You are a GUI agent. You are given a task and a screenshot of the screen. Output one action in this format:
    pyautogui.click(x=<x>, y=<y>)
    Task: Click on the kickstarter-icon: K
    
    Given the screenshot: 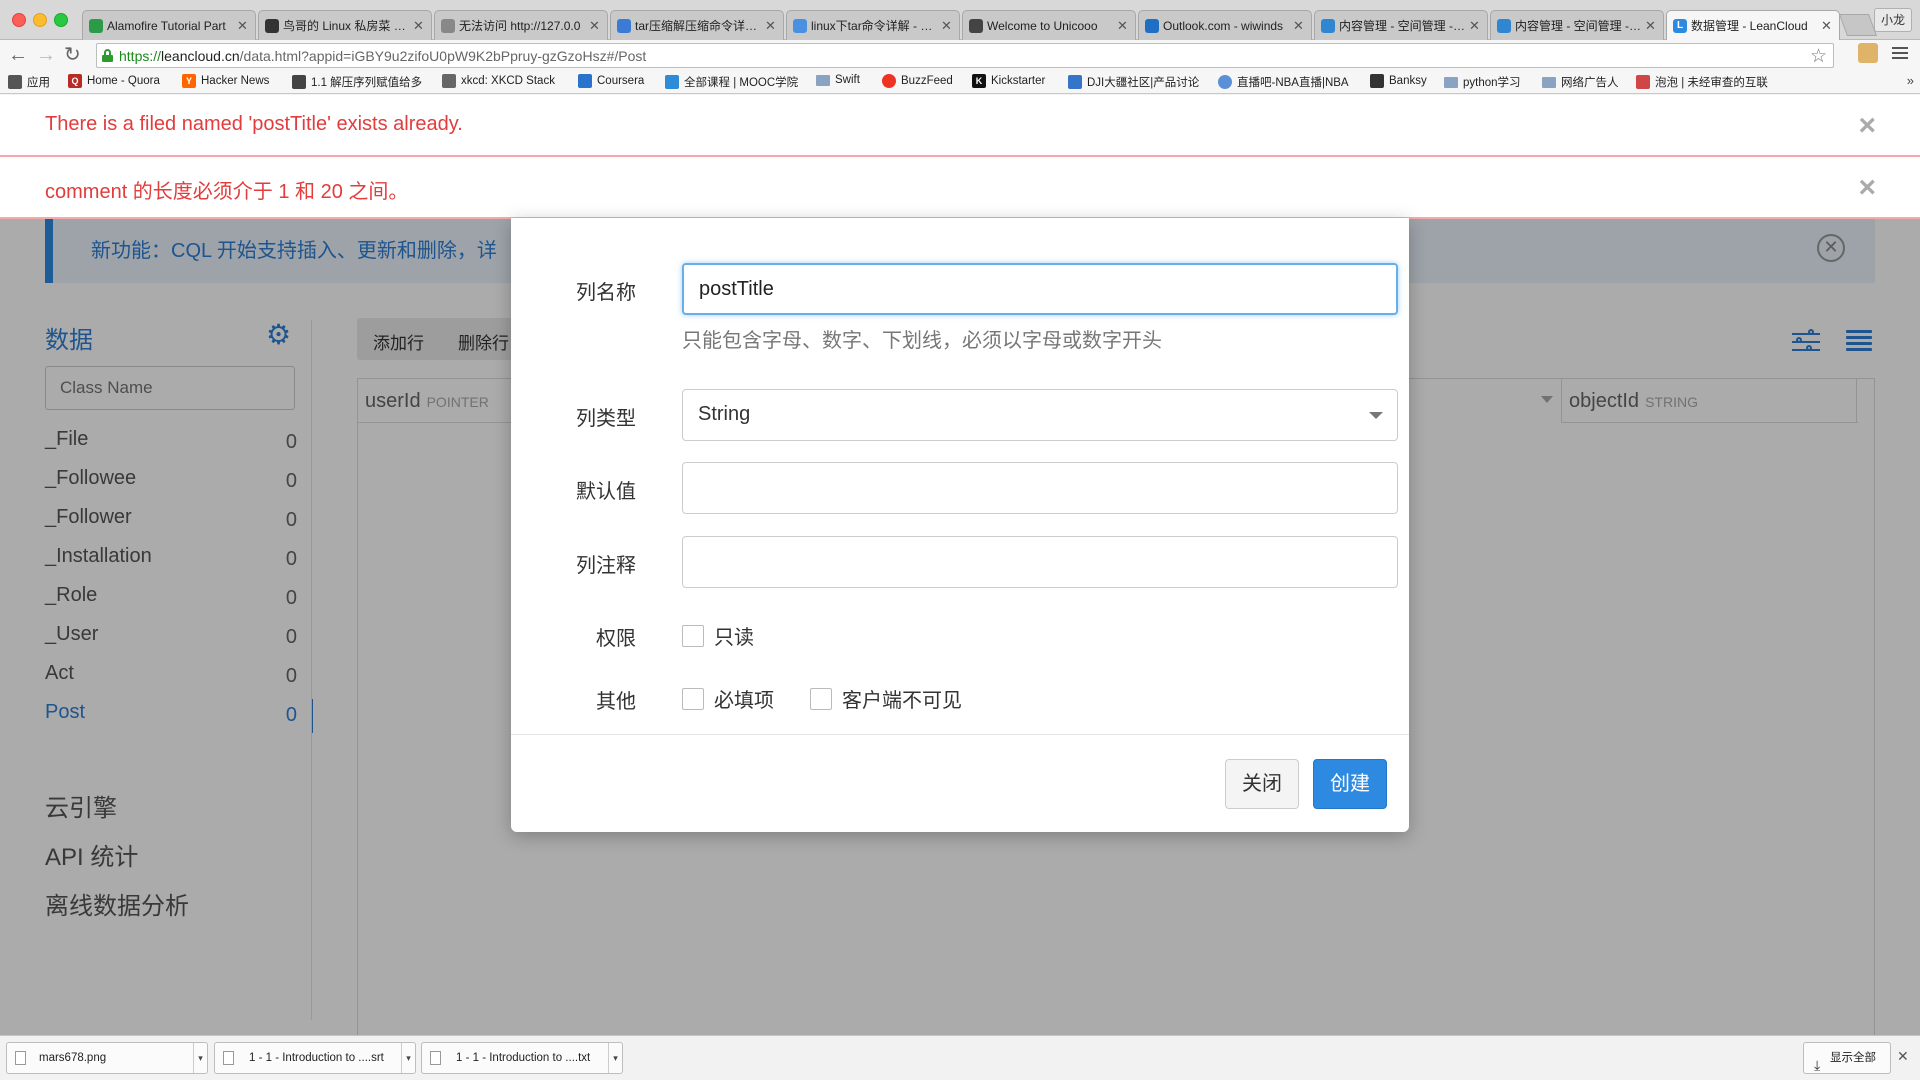 What is the action you would take?
    pyautogui.click(x=979, y=81)
    